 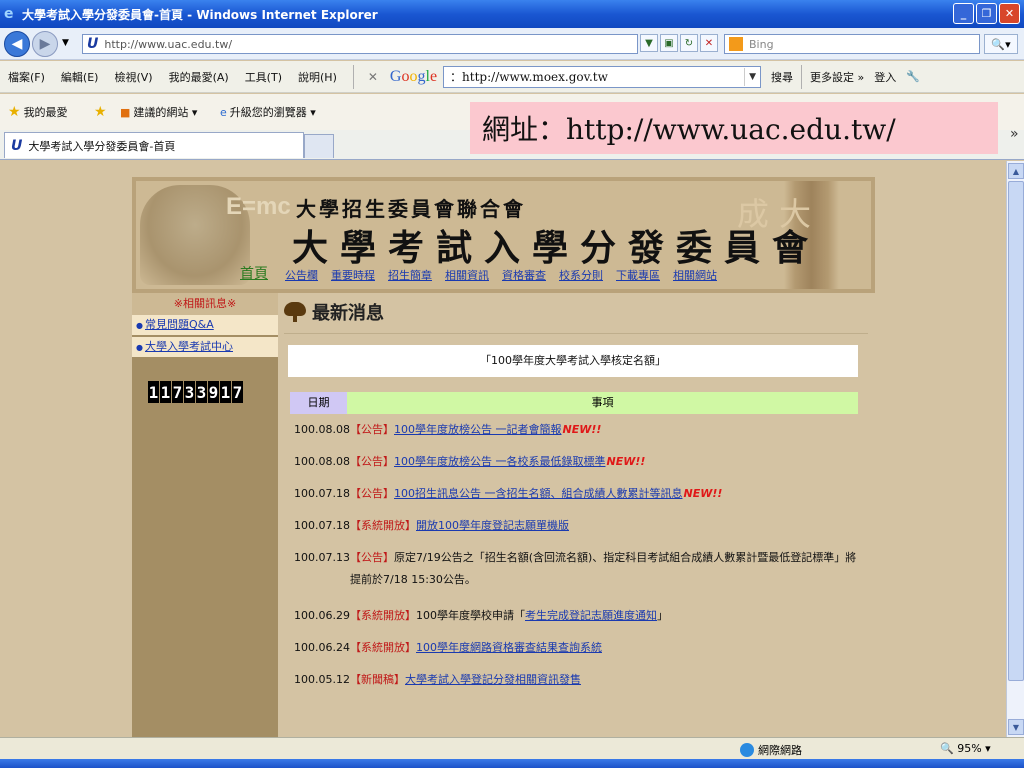 What do you see at coordinates (761, 44) in the screenshot?
I see `bing-placeholder: Bing` at bounding box center [761, 44].